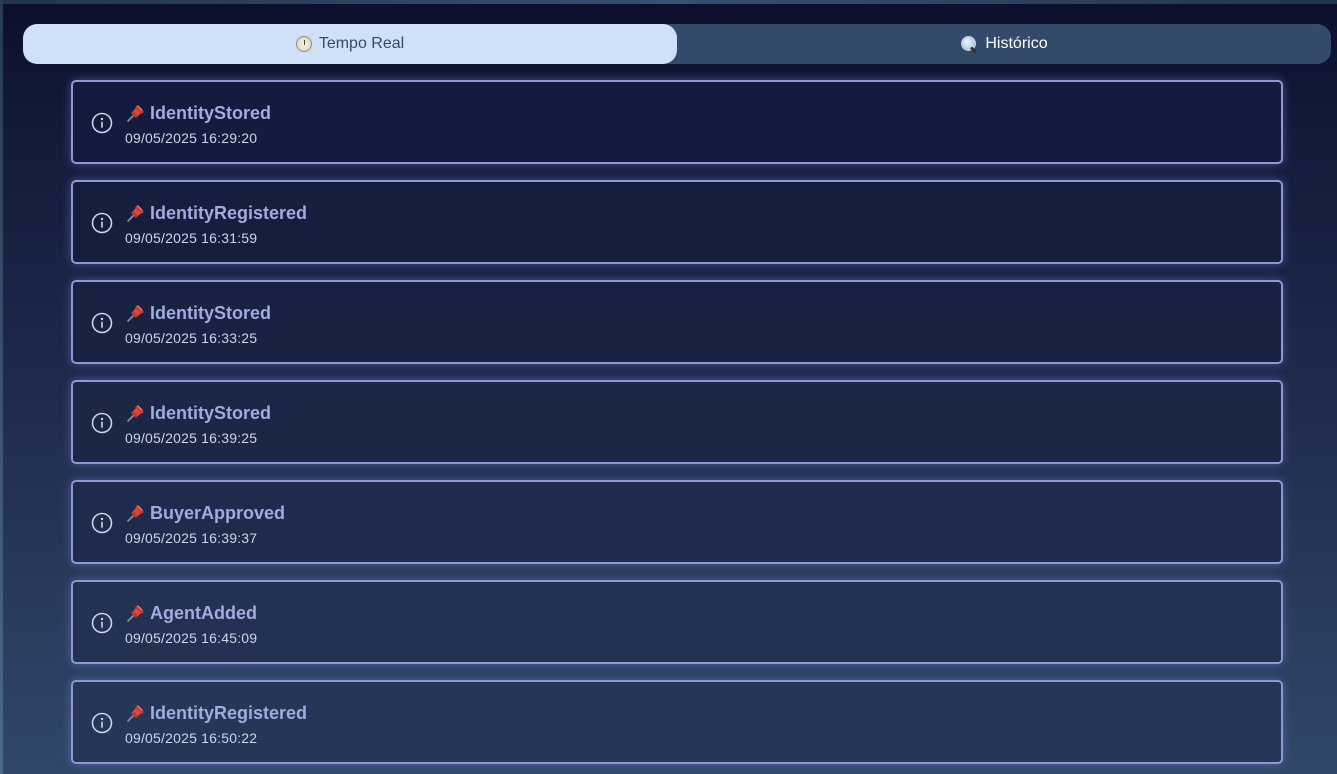  I want to click on event-card: BuyerApproved 09/05/2025 16:39:37, so click(677, 522).